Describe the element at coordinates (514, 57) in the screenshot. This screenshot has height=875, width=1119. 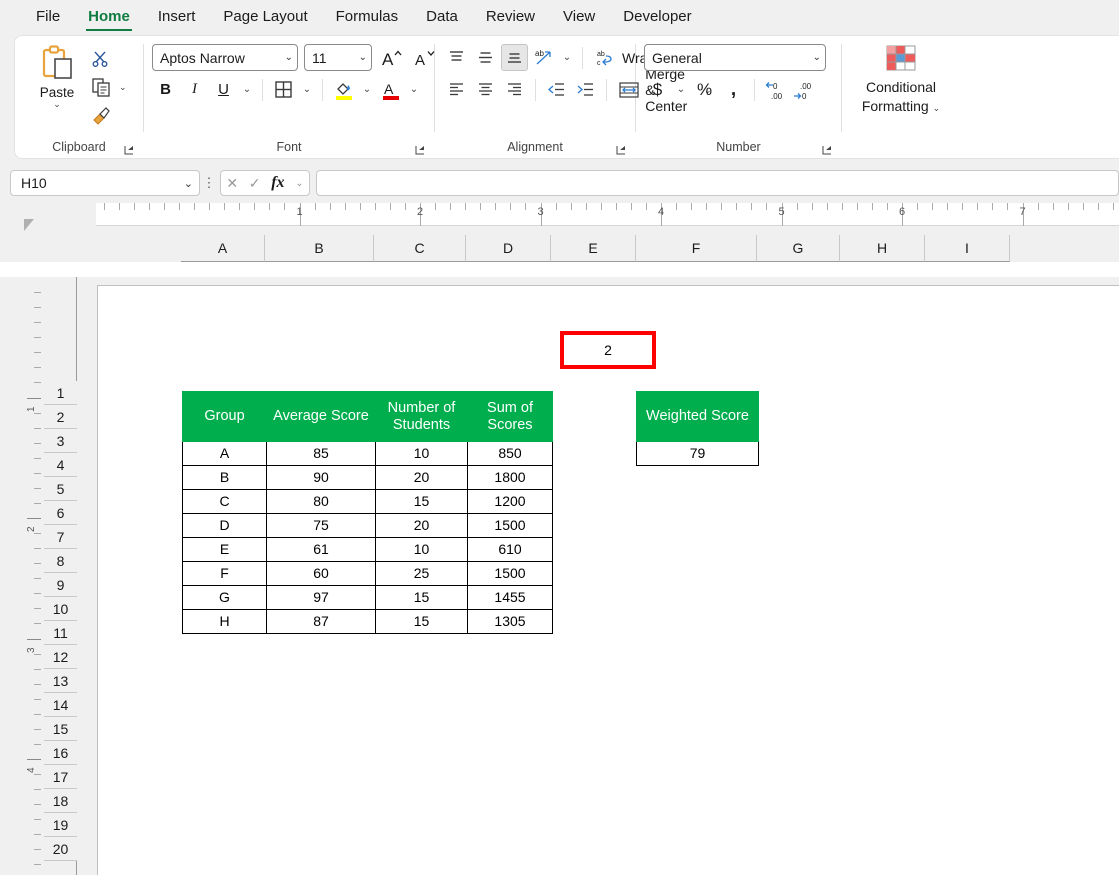
I see `align-bottom-button` at that location.